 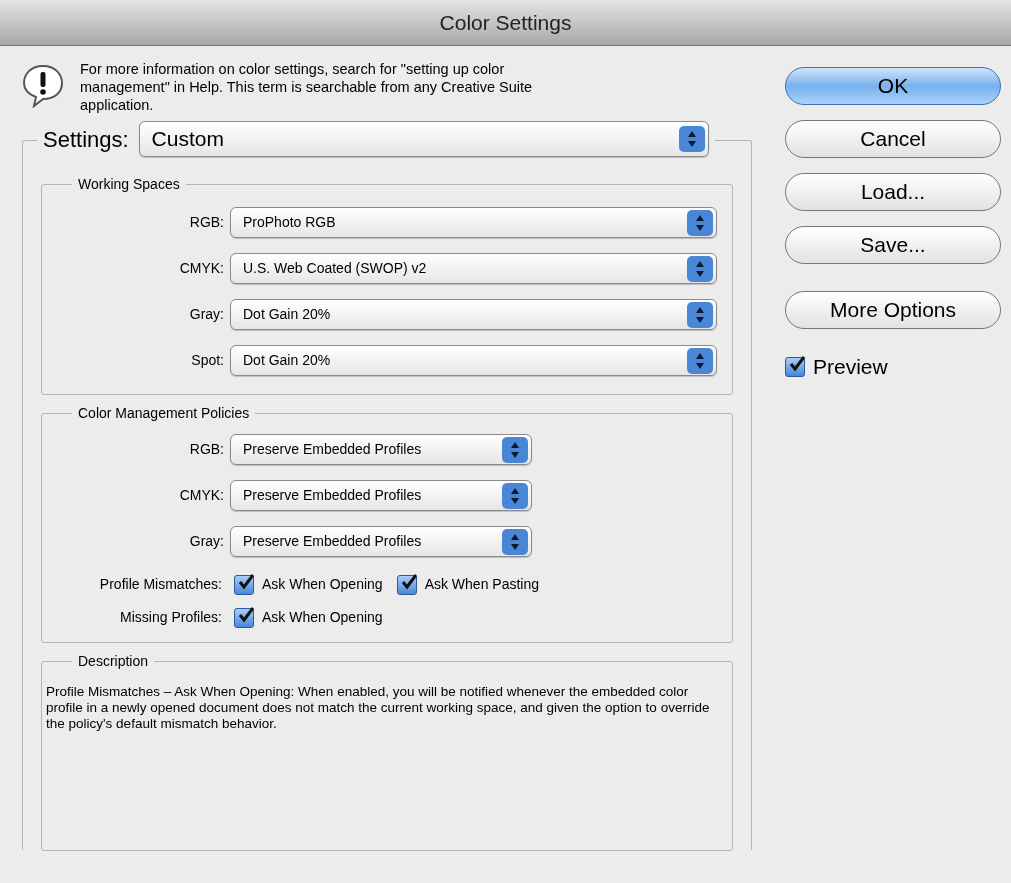 What do you see at coordinates (170, 617) in the screenshot?
I see `field-label: Missing Profiles:` at bounding box center [170, 617].